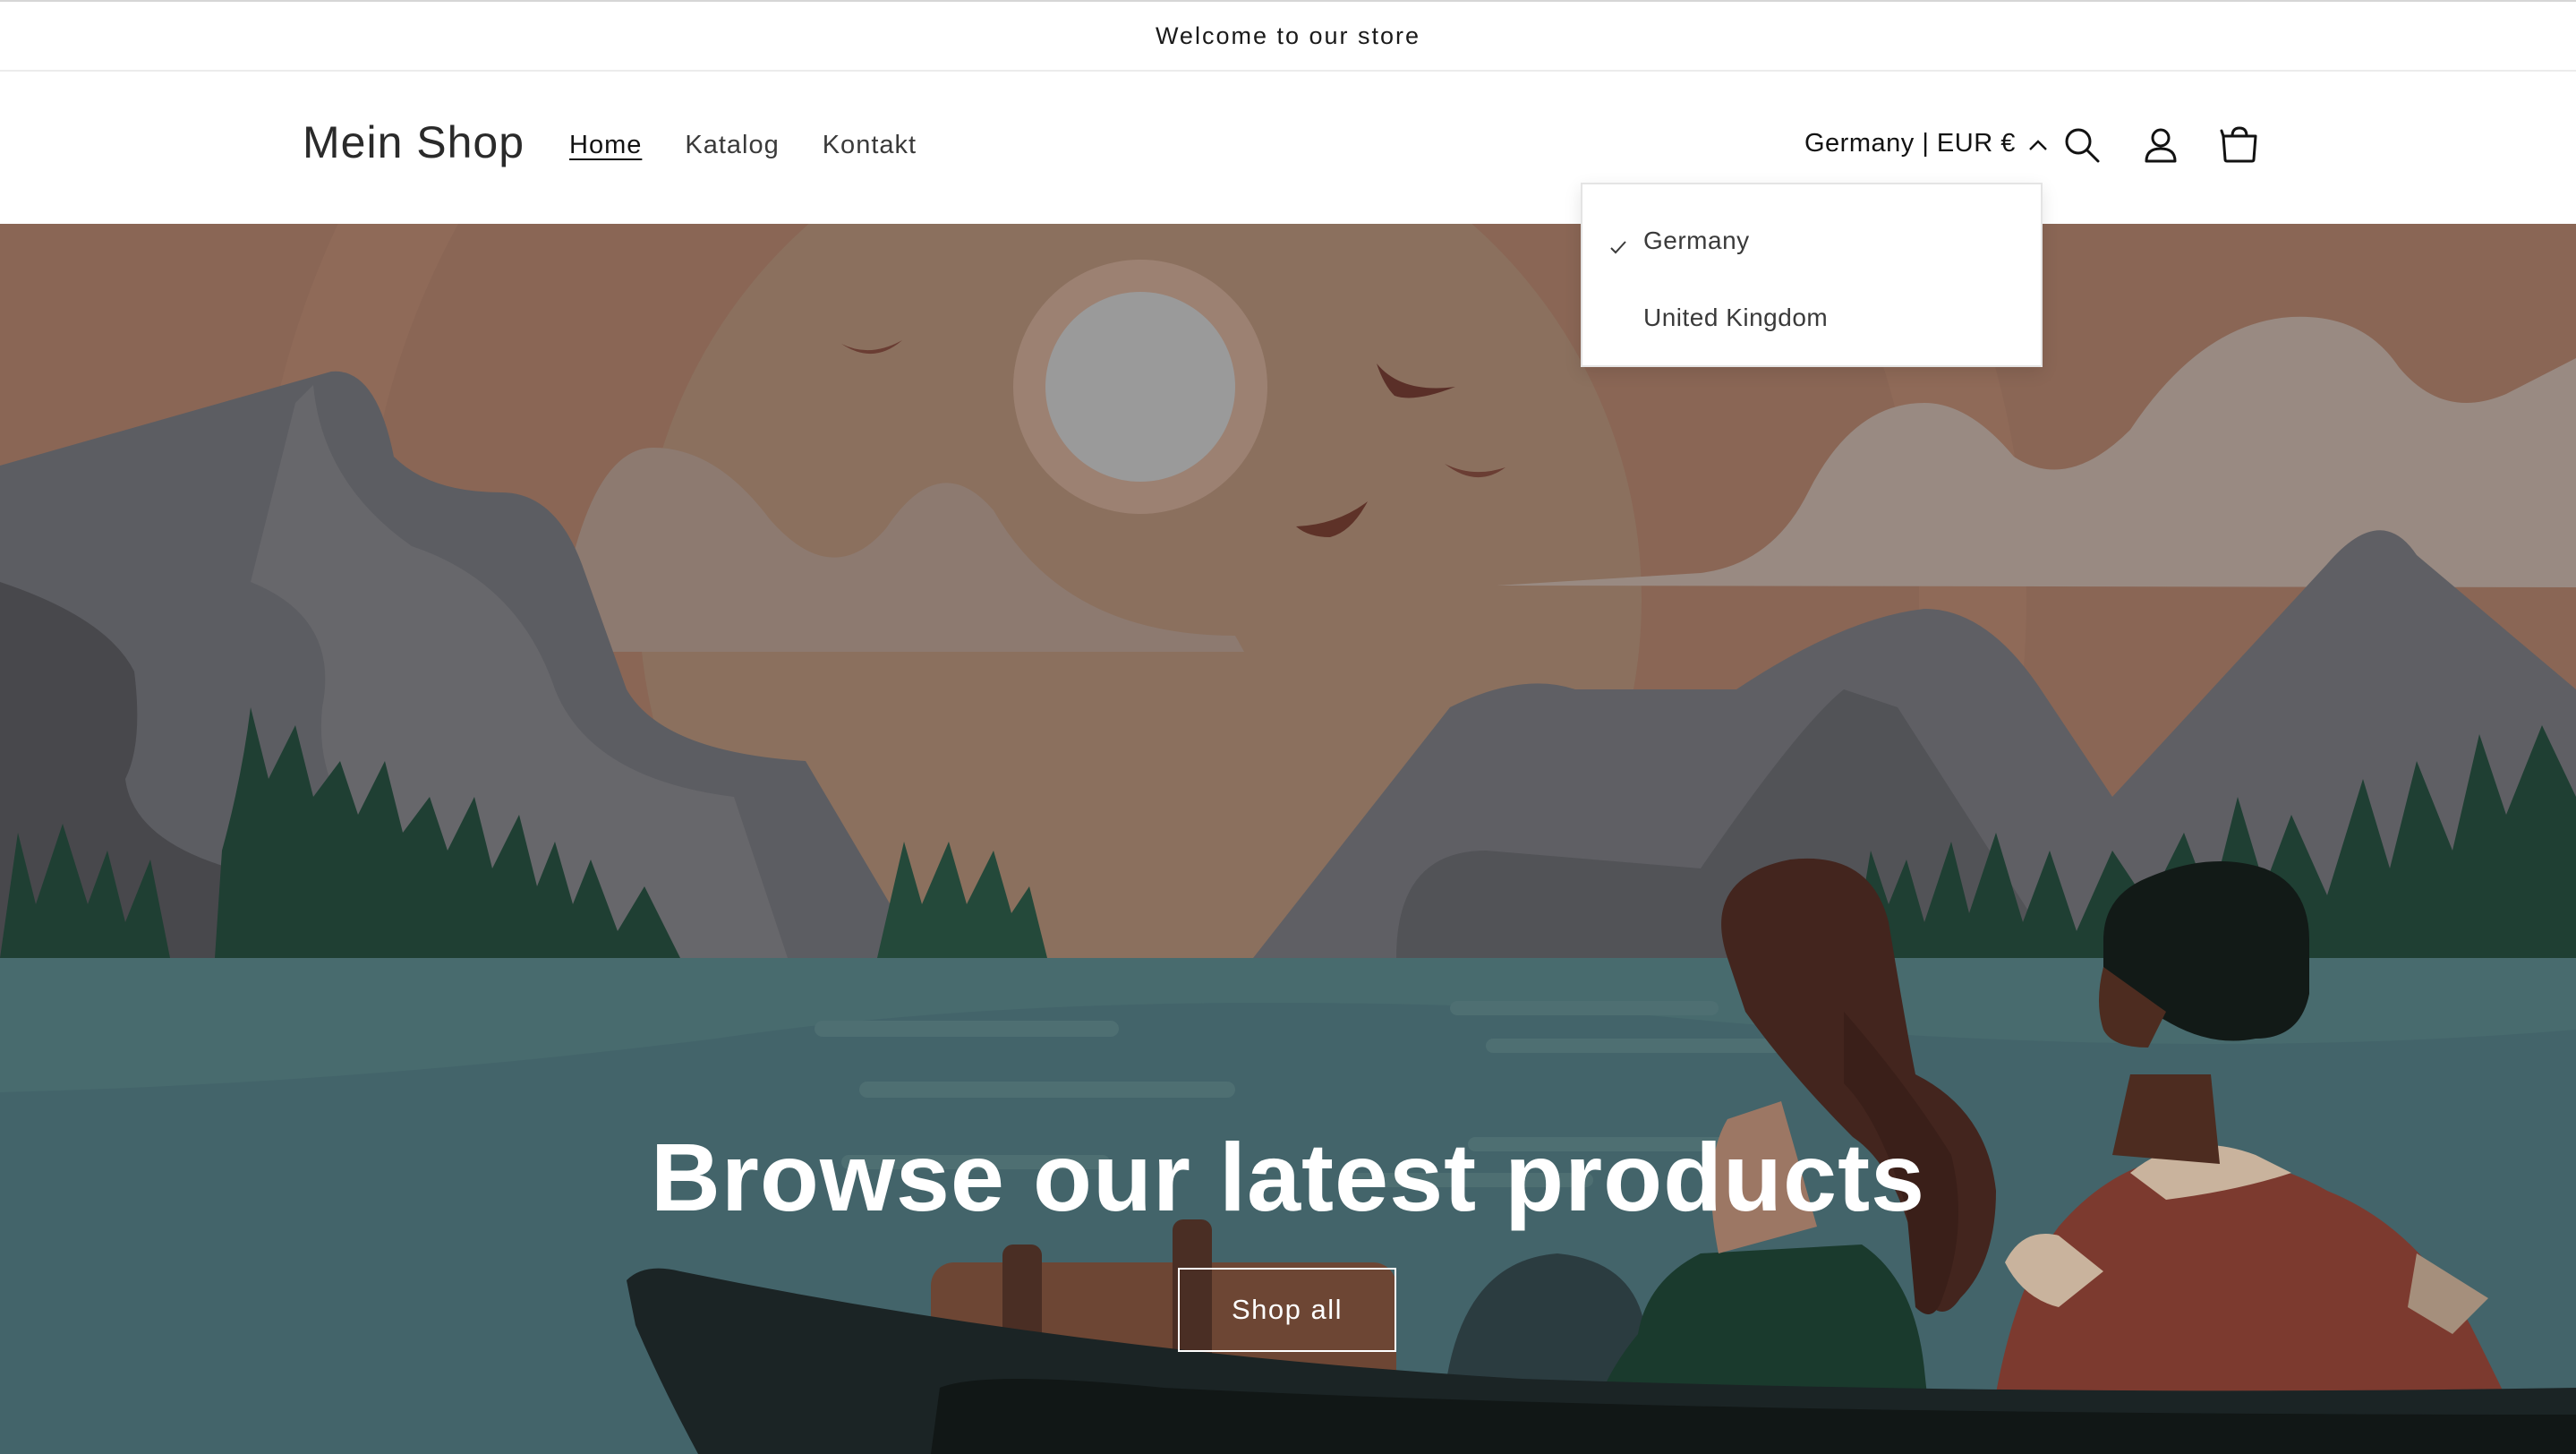 The image size is (2576, 1454). Describe the element at coordinates (1618, 243) in the screenshot. I see `checkmark-icon` at that location.